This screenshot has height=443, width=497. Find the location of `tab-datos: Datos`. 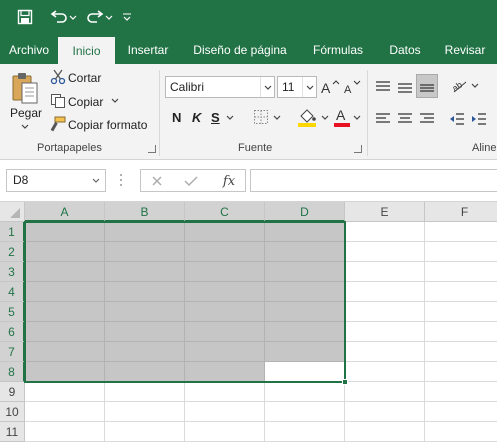

tab-datos: Datos is located at coordinates (405, 50).